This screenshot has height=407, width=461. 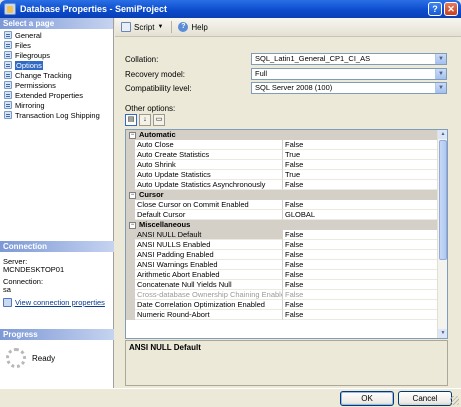 I want to click on page-item-transaction-log-shipping: Transaction Log Shipping, so click(x=56, y=115).